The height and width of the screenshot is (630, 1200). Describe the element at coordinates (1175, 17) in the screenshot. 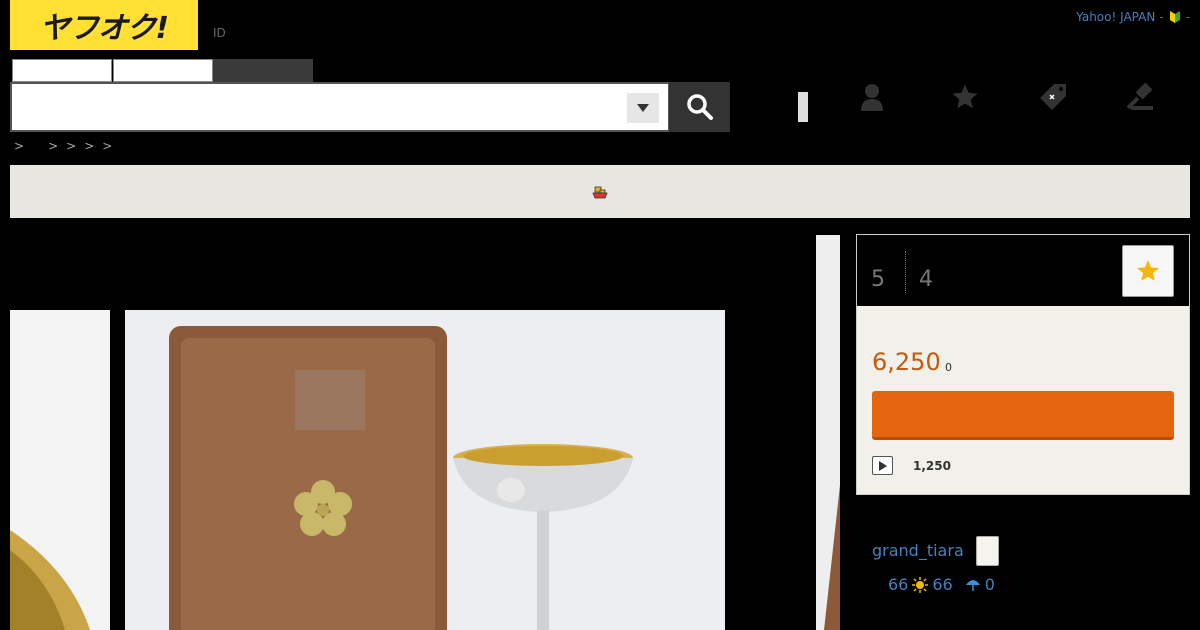

I see `beginner-mark-icon` at that location.